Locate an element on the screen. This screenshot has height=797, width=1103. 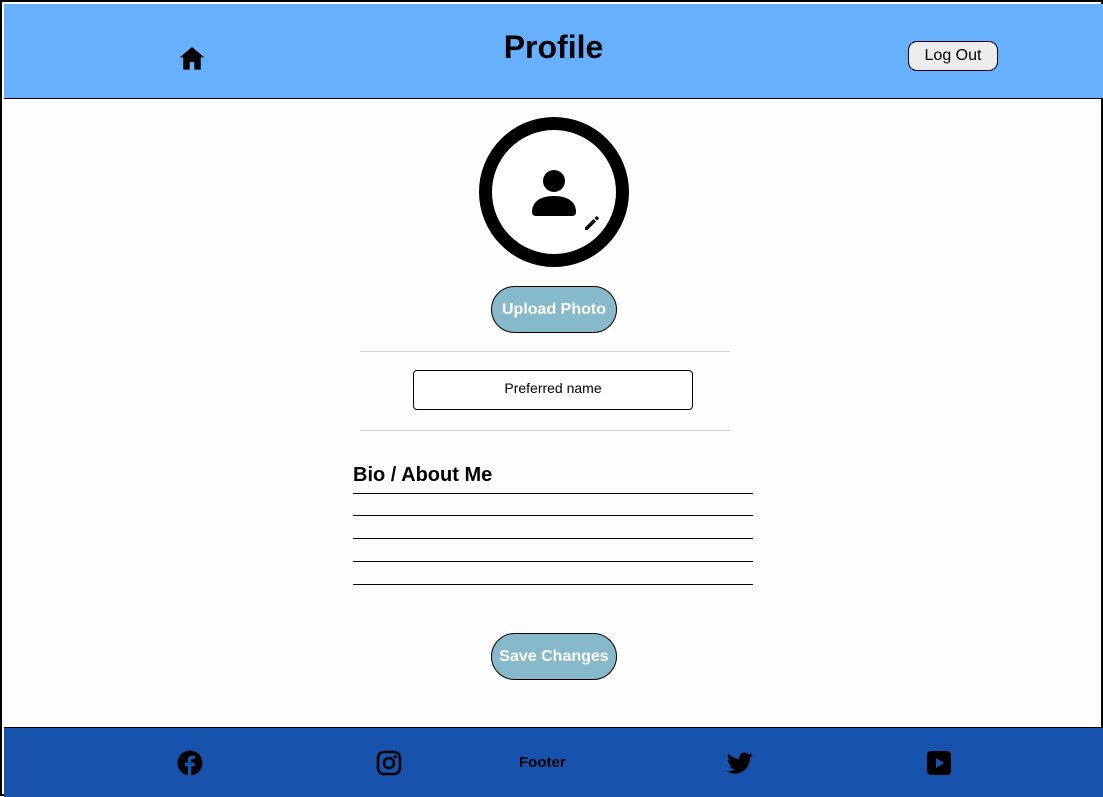
facebook-icon is located at coordinates (190, 763).